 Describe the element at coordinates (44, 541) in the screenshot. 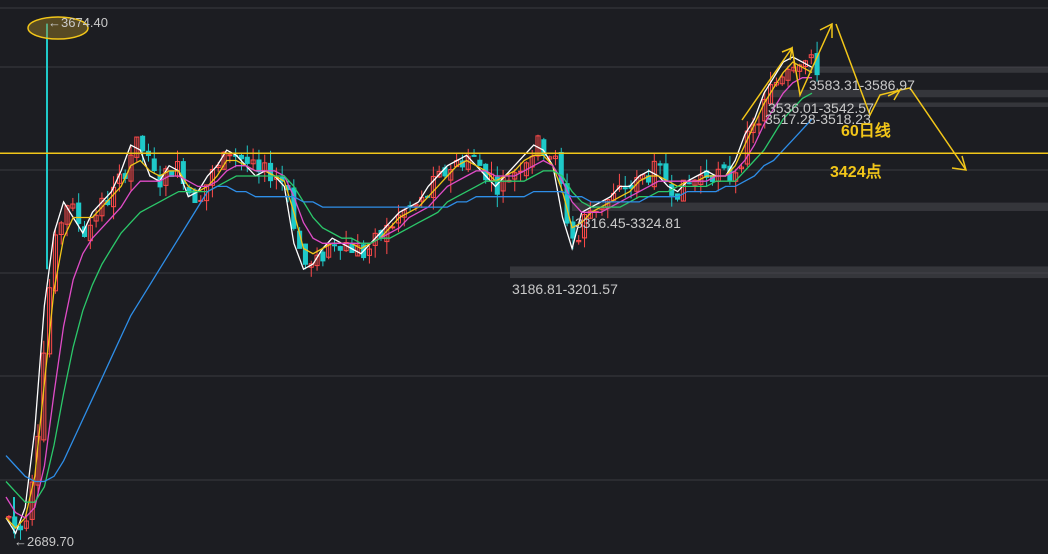

I see `low-price-label: ←2689.70` at that location.